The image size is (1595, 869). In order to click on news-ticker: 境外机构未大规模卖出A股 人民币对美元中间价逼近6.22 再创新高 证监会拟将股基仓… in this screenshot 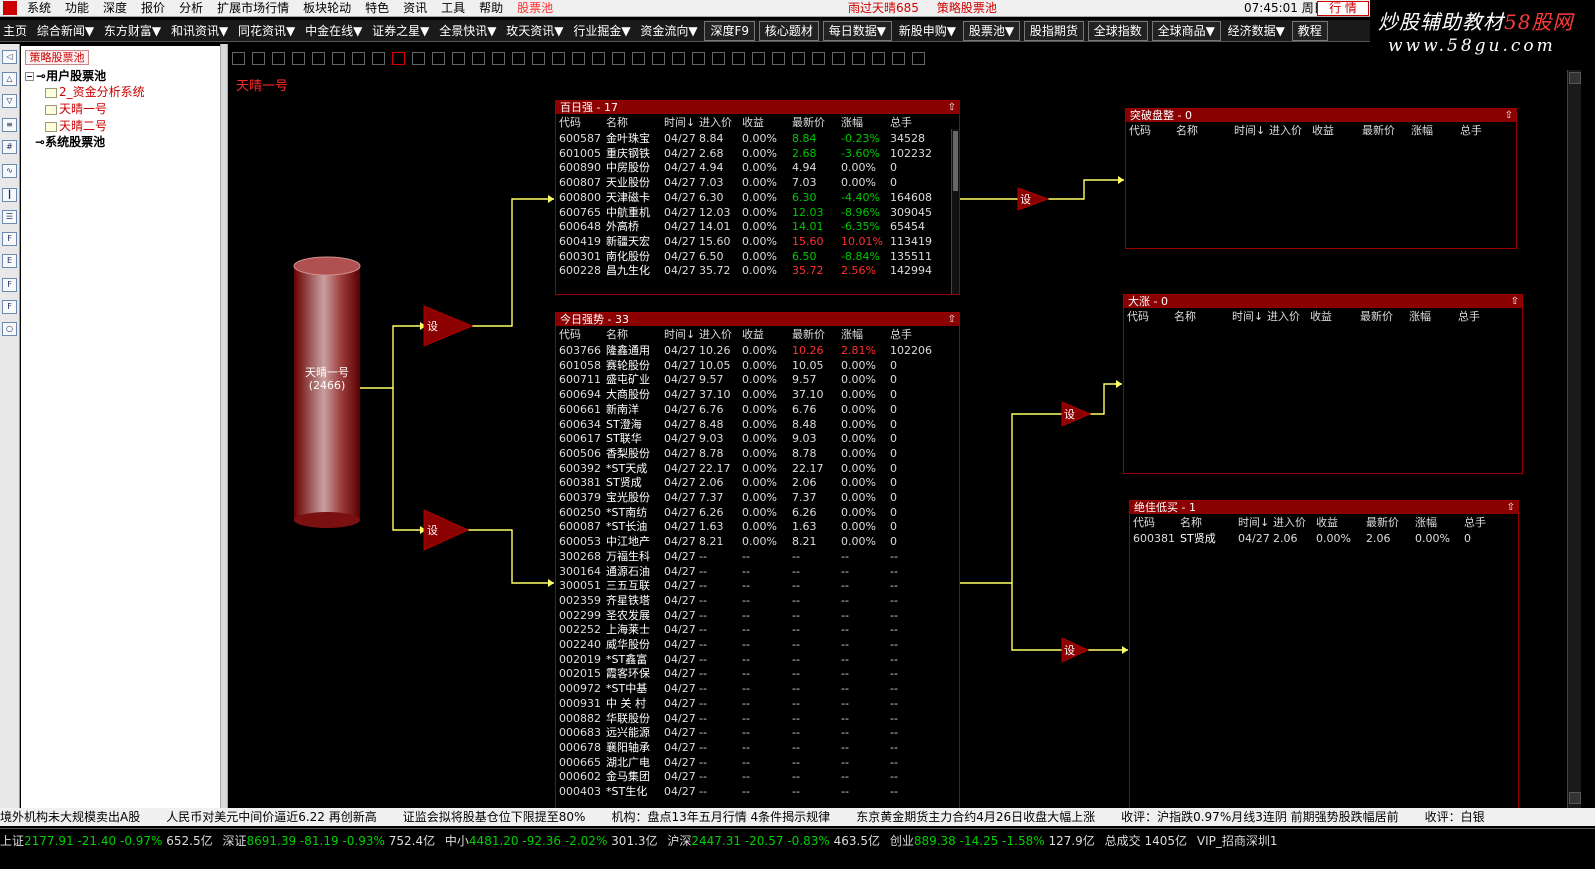, I will do `click(797, 817)`.